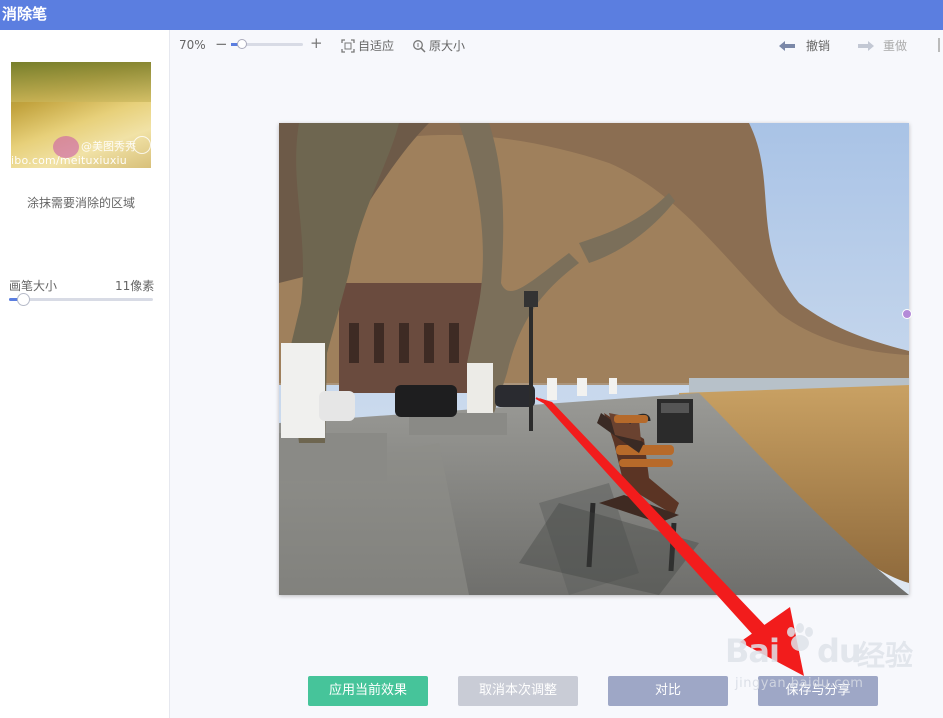 The image size is (943, 718). I want to click on fit-screen-icon, so click(348, 45).